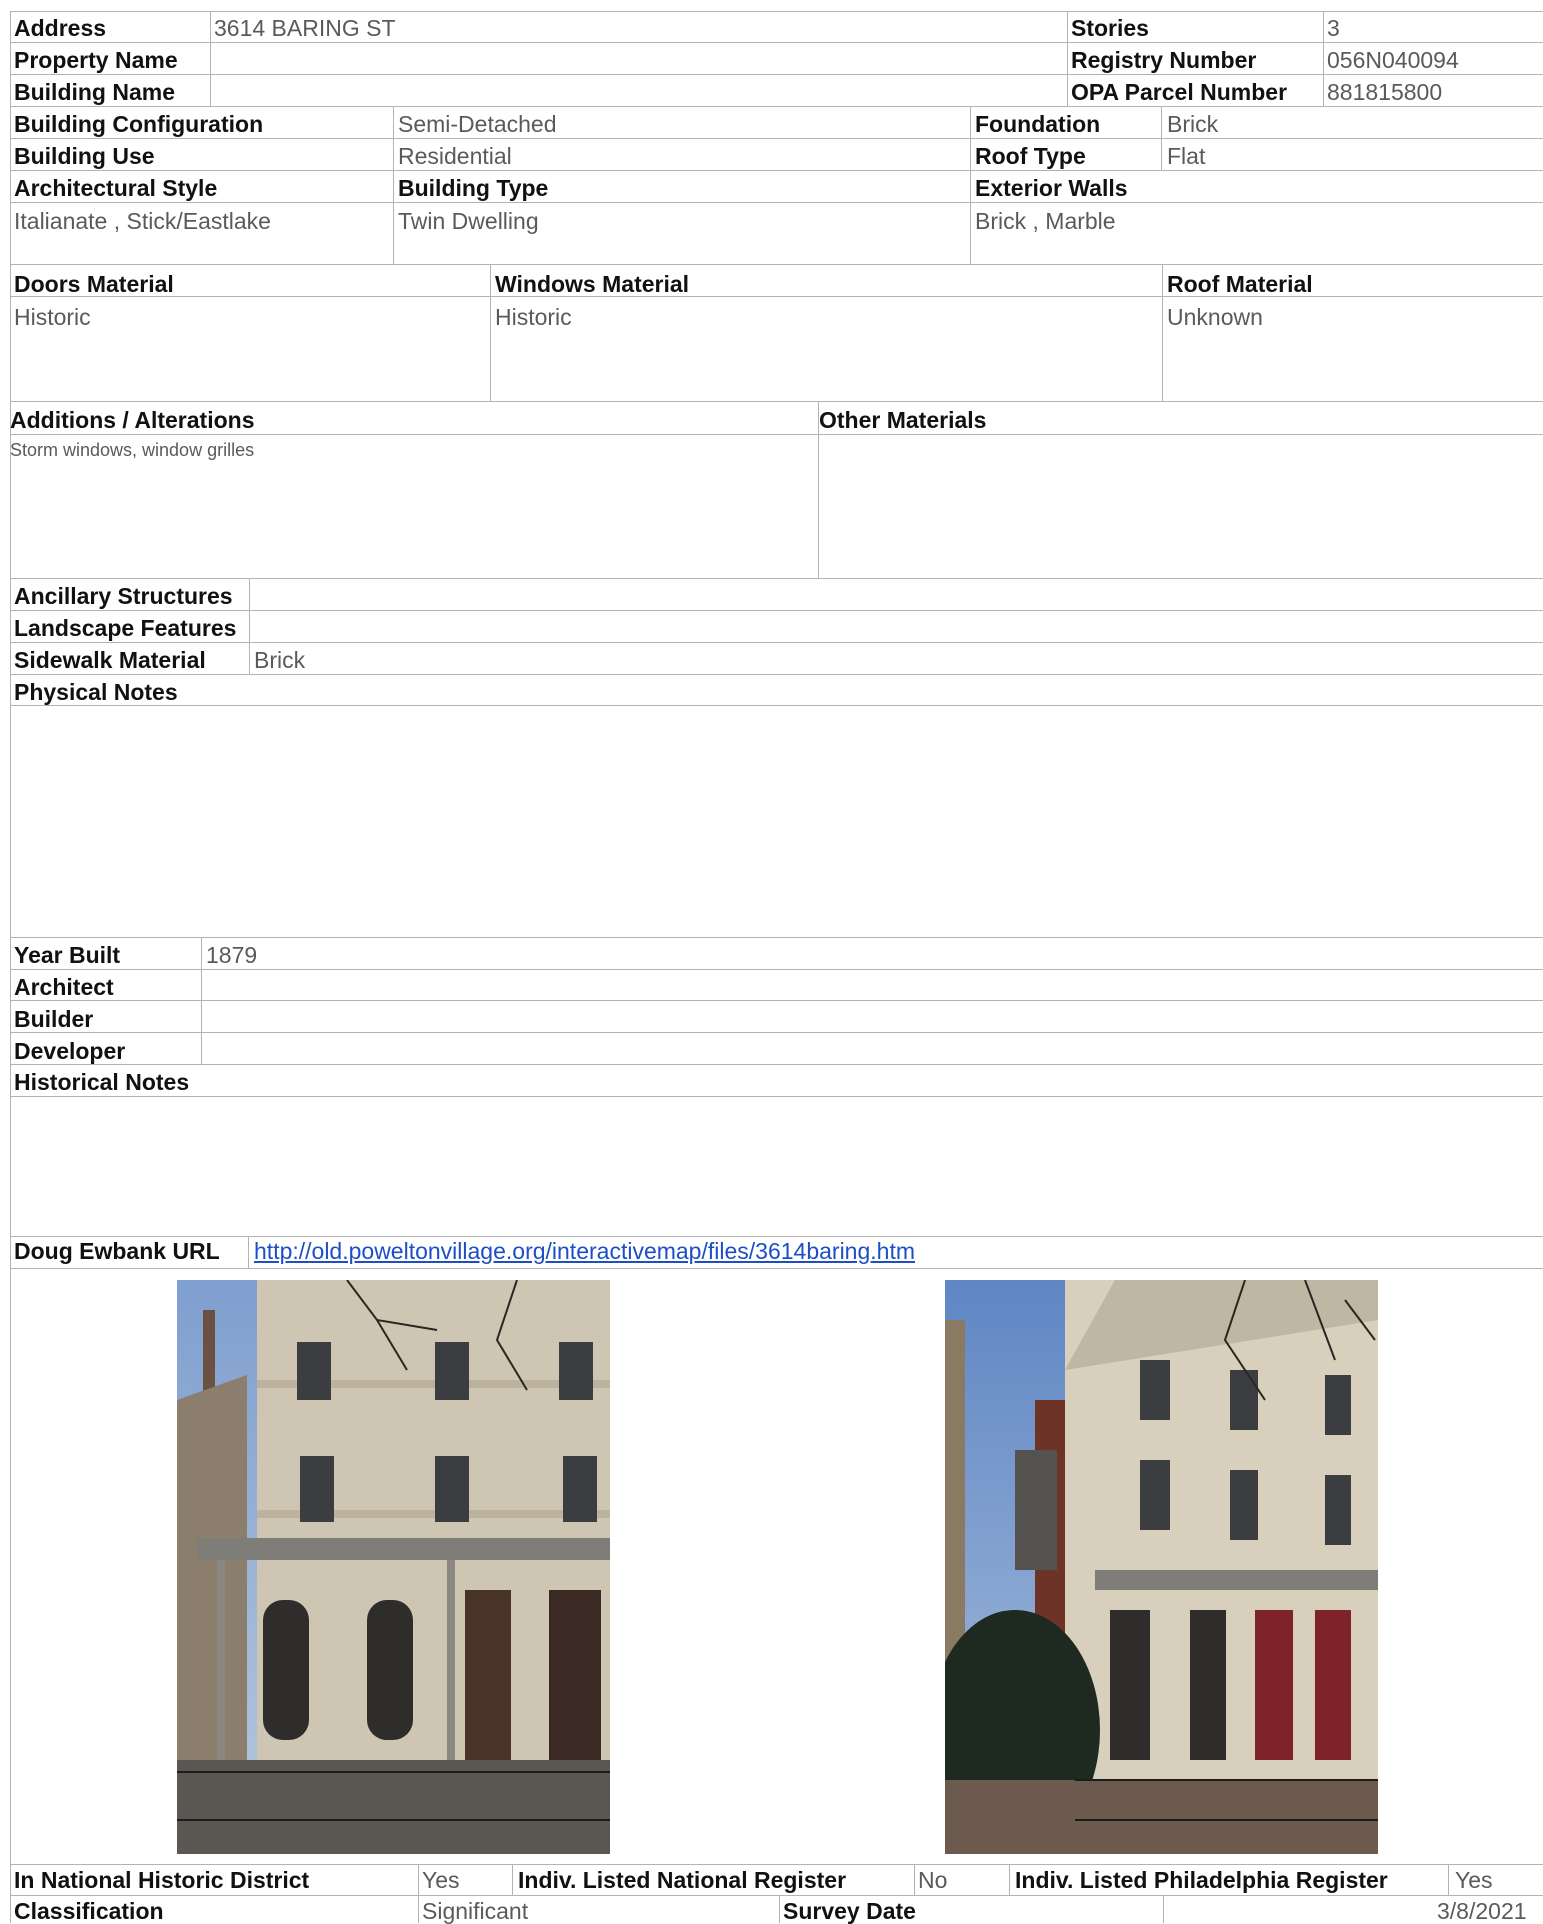  Describe the element at coordinates (1385, 92) in the screenshot. I see `opa-parcel-value: 881815800` at that location.